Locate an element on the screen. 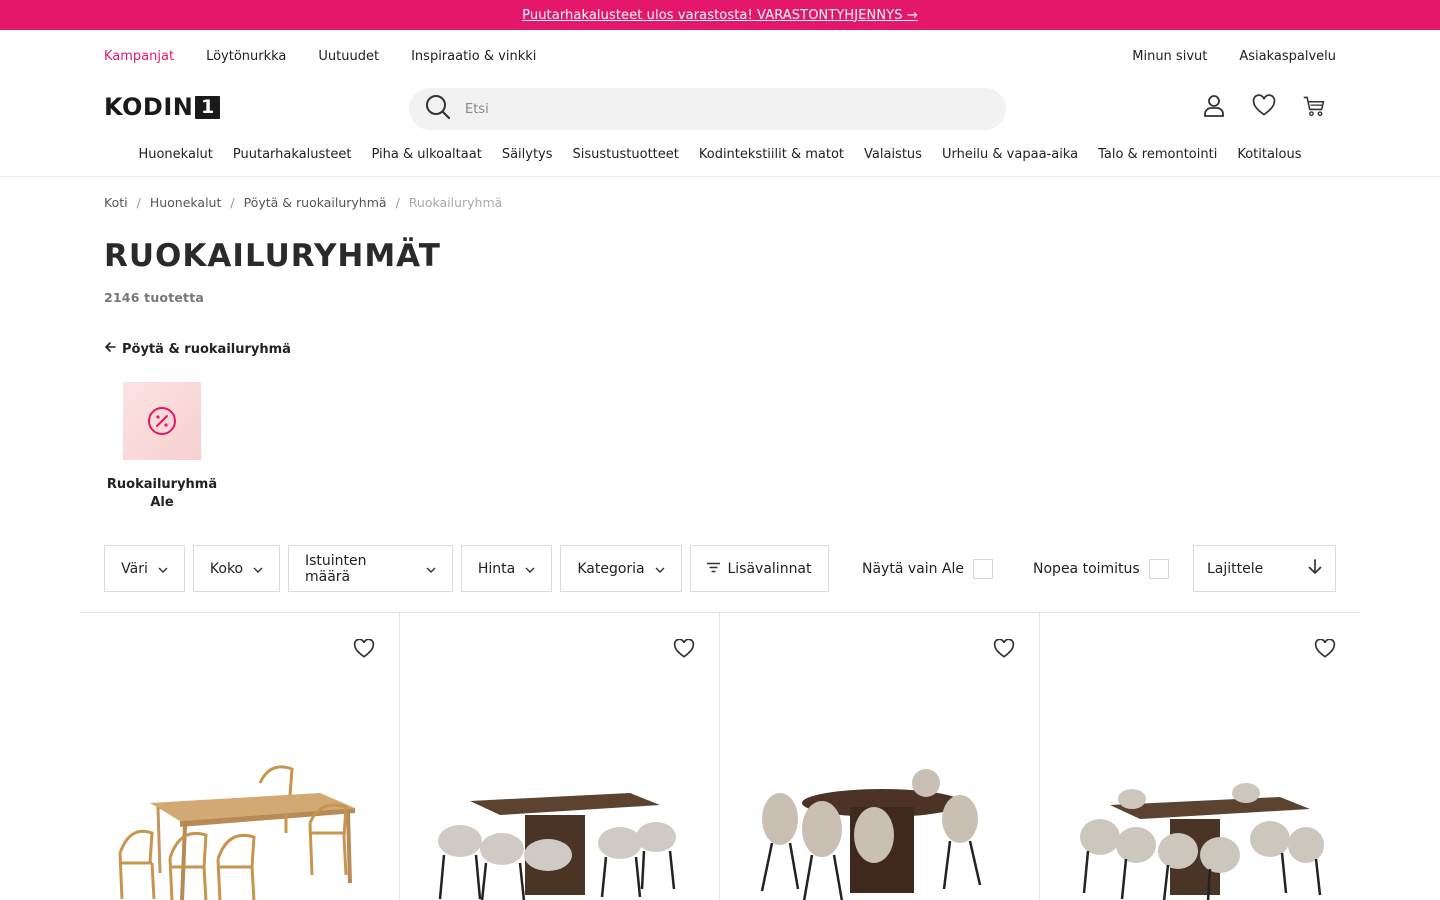 The image size is (1440, 900). filter-hinta: Hinta is located at coordinates (506, 568).